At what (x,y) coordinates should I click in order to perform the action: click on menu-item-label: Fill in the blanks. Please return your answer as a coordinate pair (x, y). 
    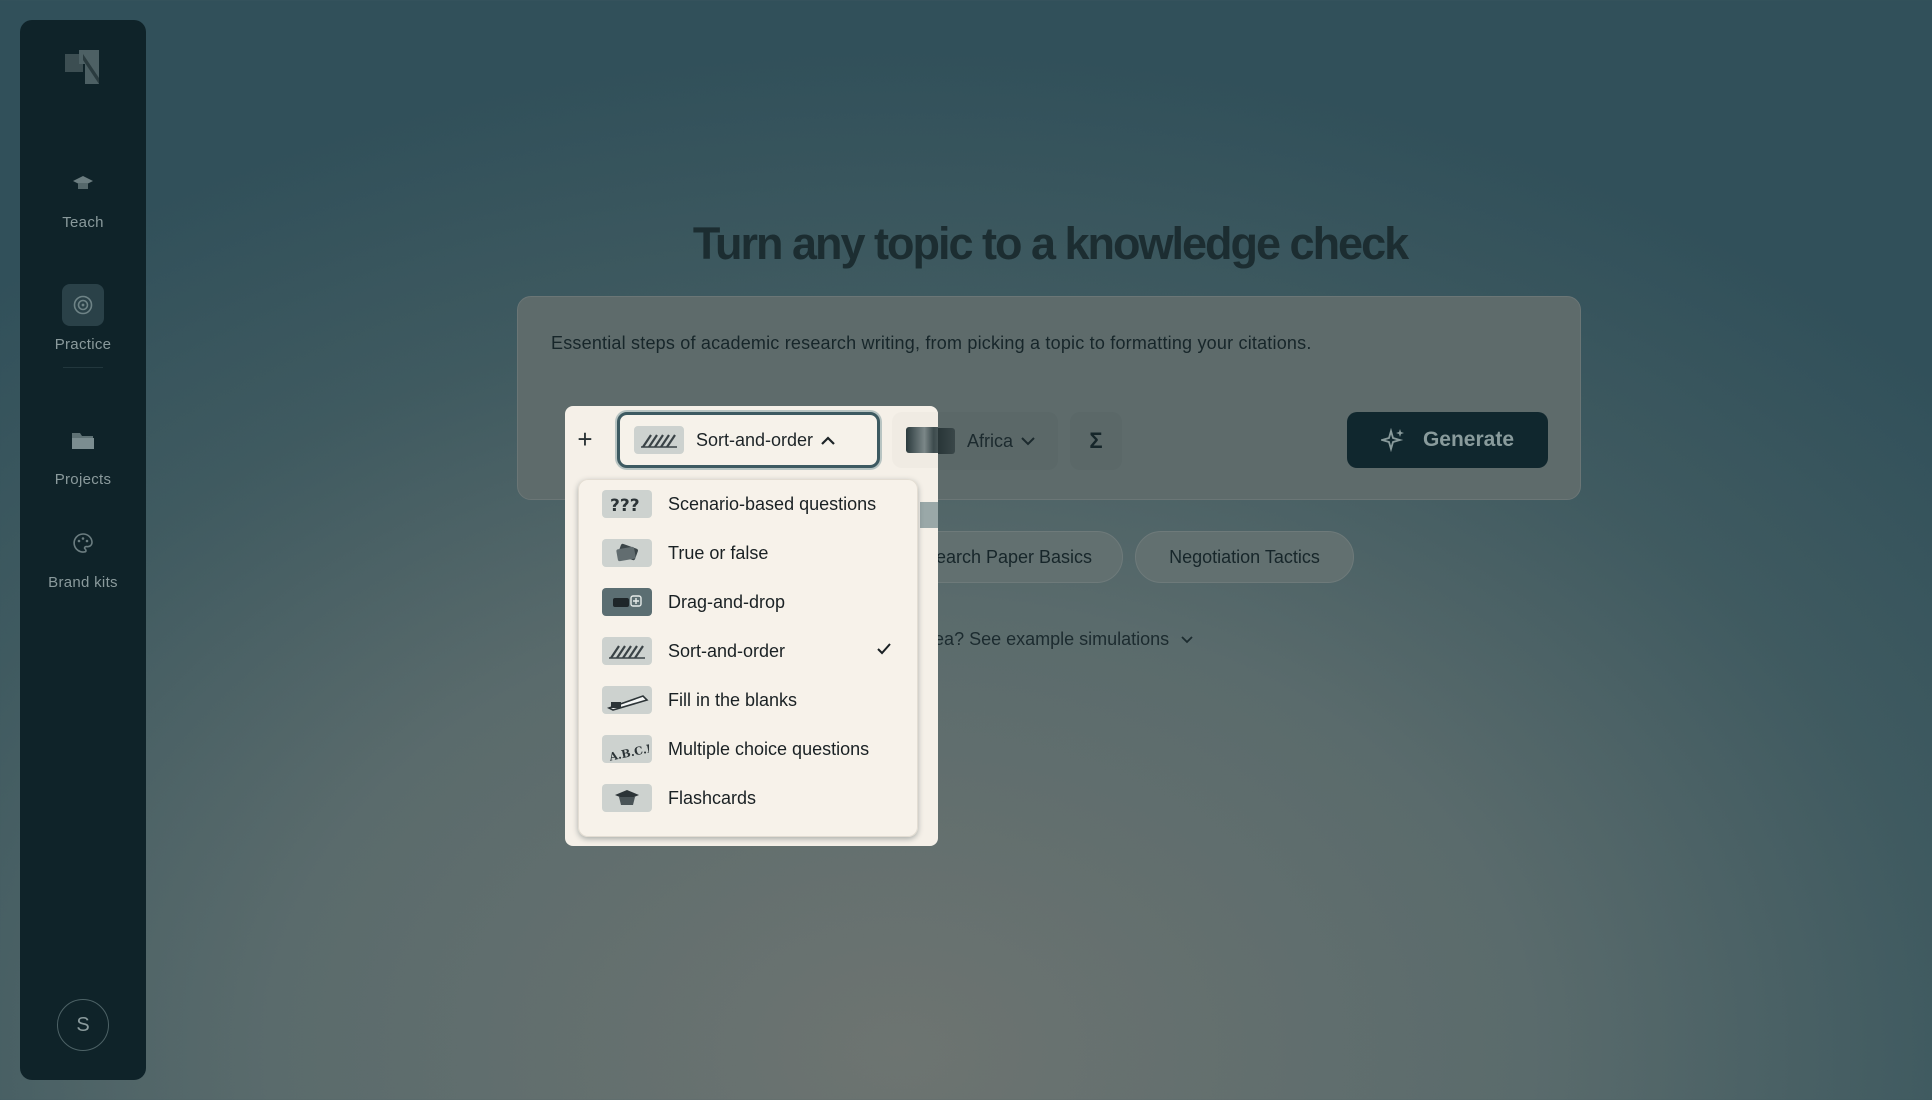
    Looking at the image, I should click on (733, 699).